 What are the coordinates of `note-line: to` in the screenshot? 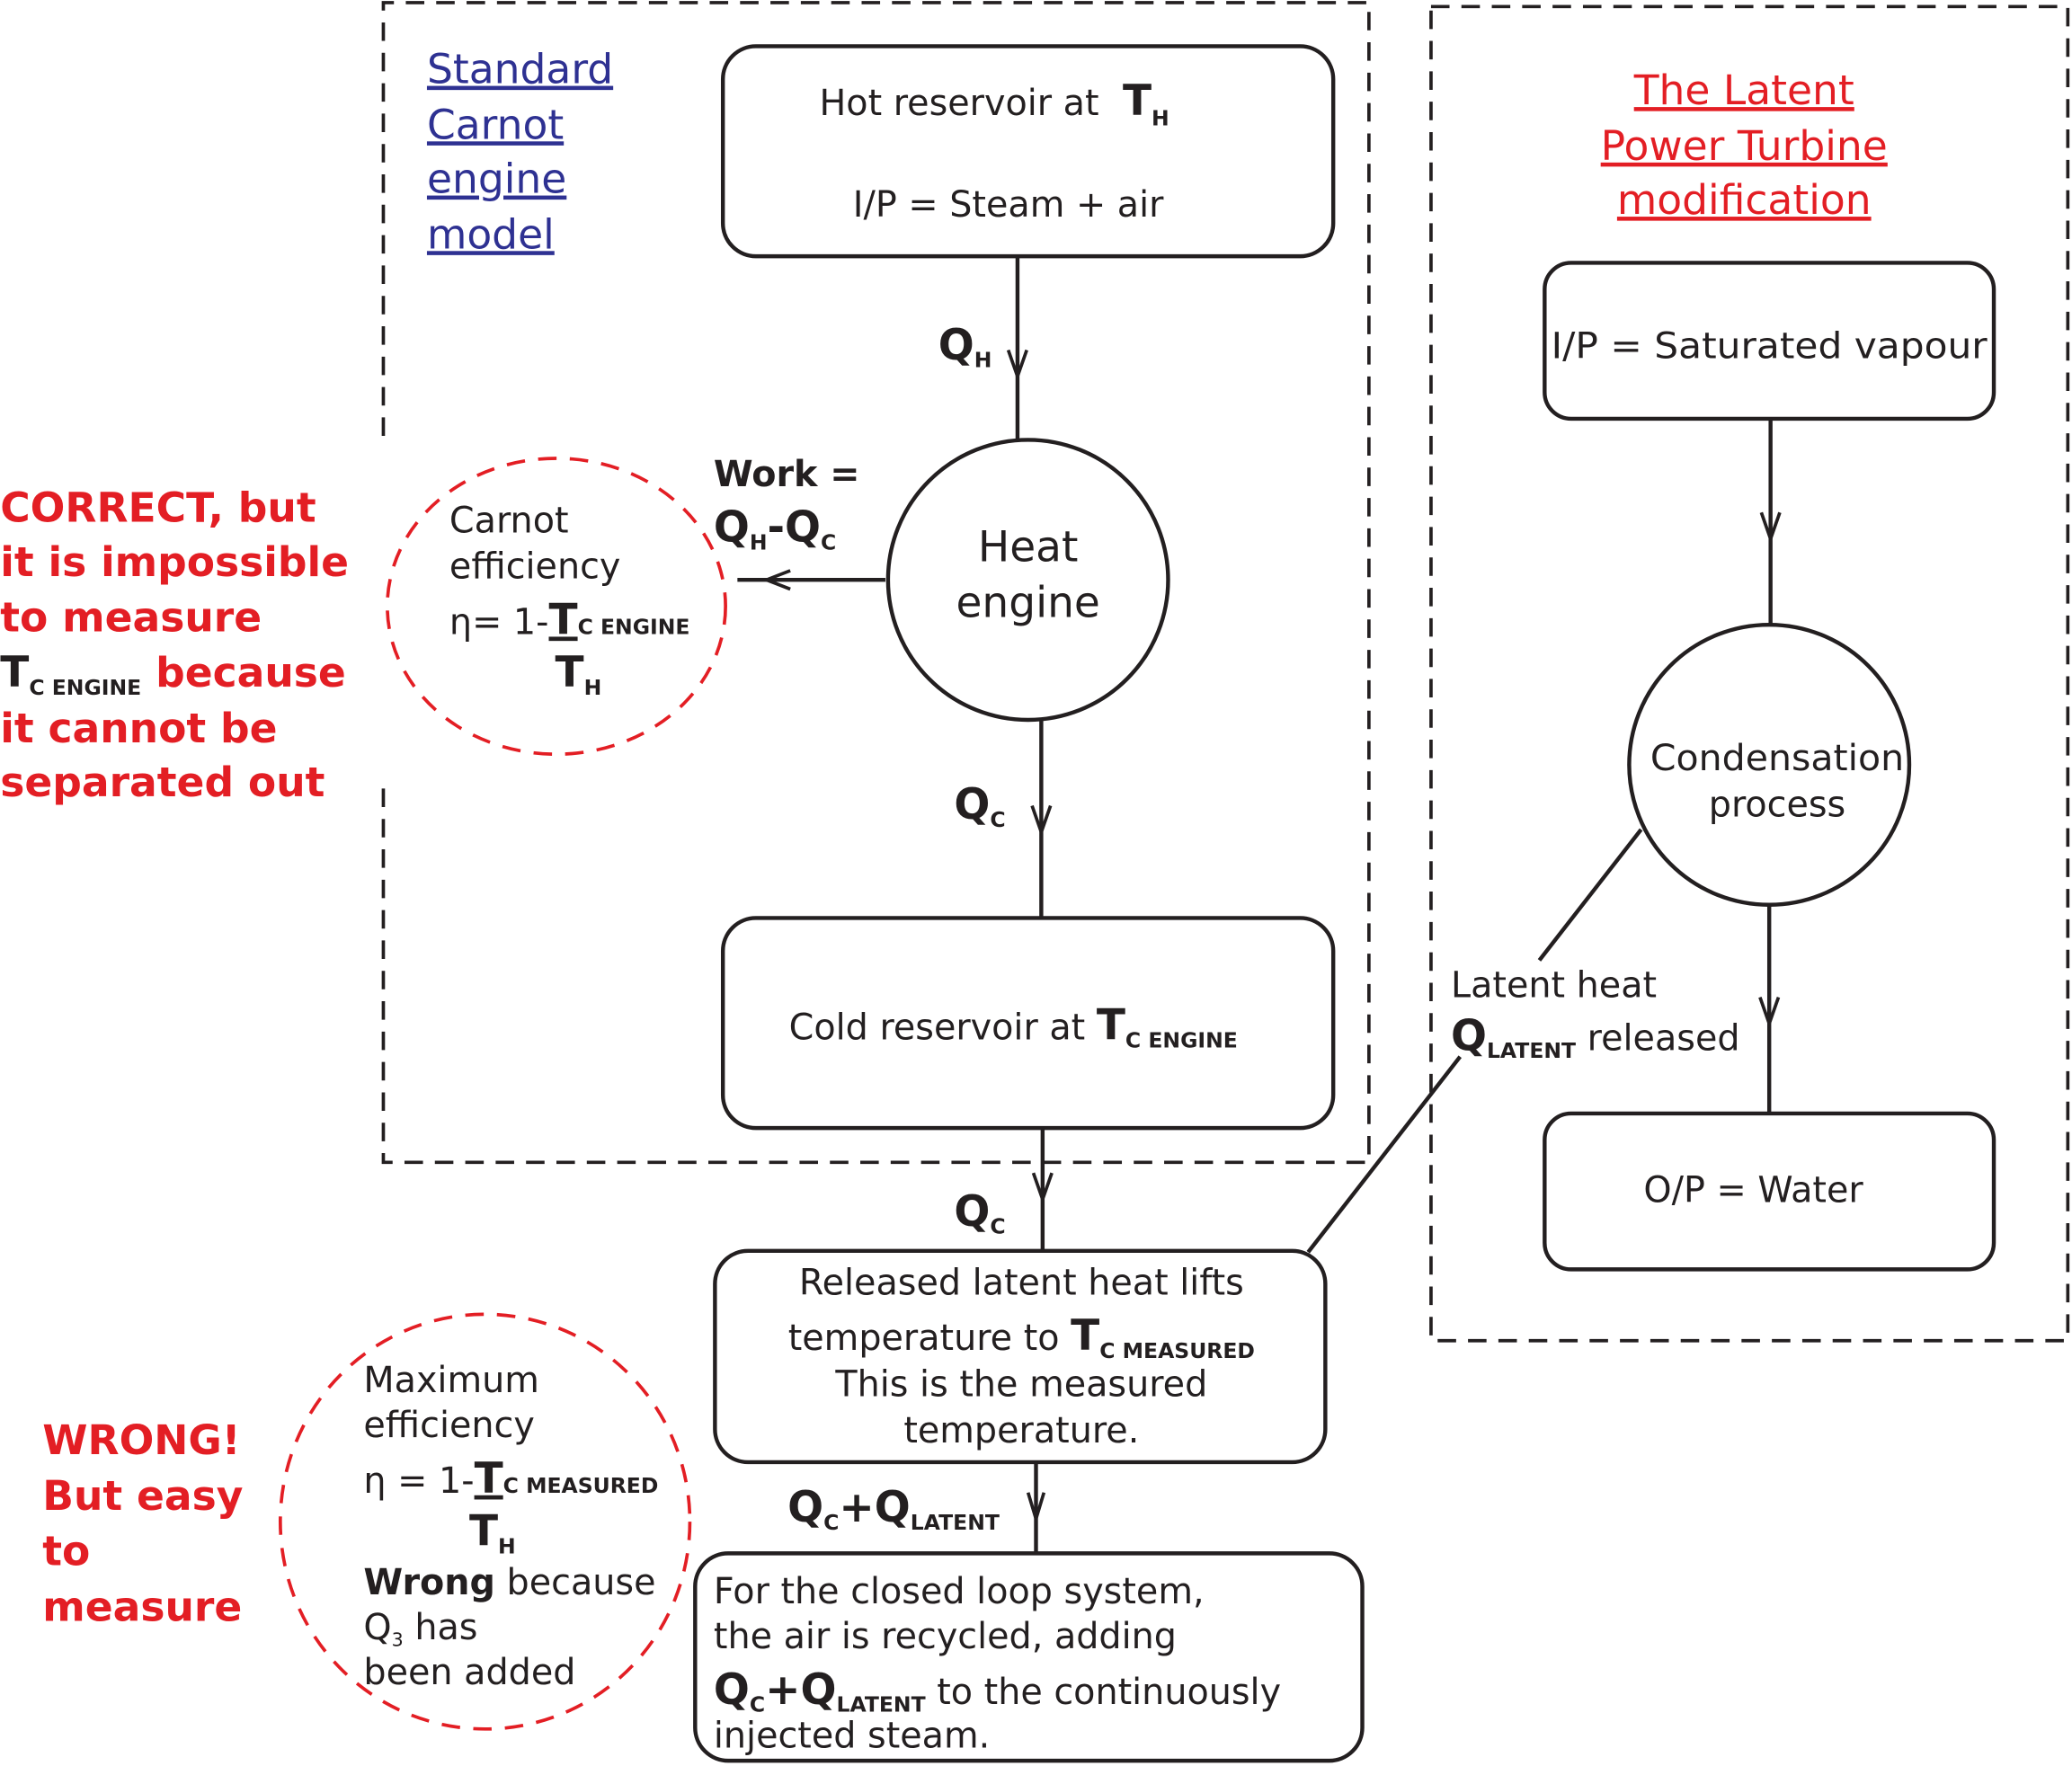 It's located at (66, 1551).